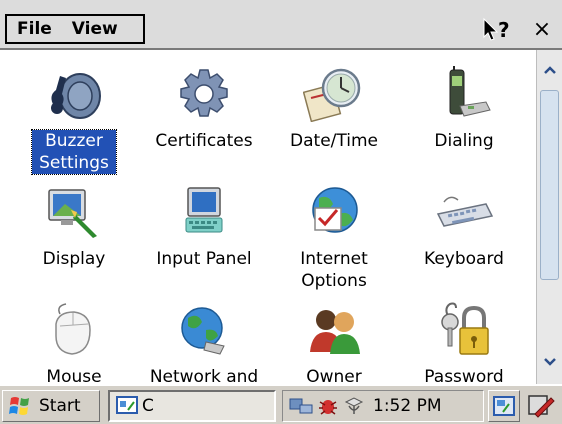 The width and height of the screenshot is (562, 424). What do you see at coordinates (34, 29) in the screenshot?
I see `file-menu: File` at bounding box center [34, 29].